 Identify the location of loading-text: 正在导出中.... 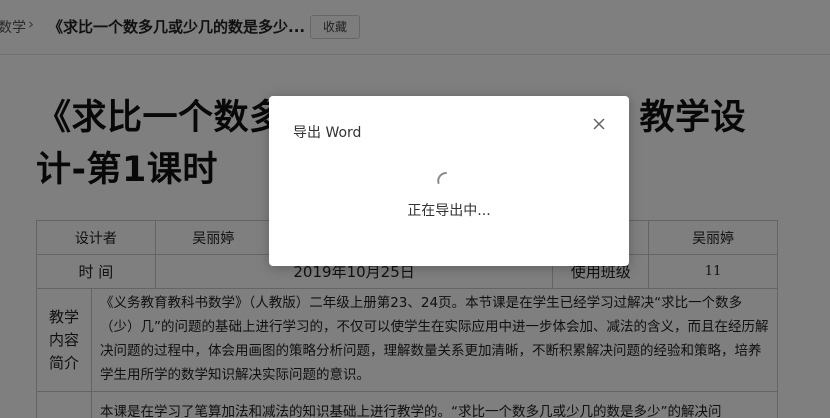
(449, 211).